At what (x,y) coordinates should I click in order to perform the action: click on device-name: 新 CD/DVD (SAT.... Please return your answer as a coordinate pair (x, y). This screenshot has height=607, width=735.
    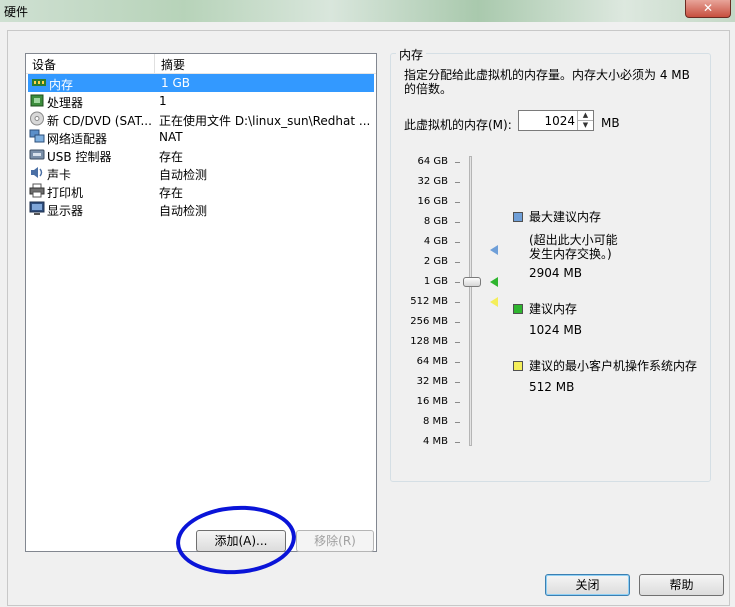
    Looking at the image, I should click on (99, 121).